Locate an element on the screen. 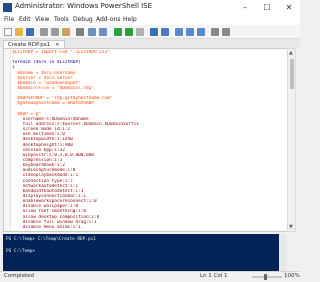 This screenshot has width=320, height=282. save-icon is located at coordinates (30, 32).